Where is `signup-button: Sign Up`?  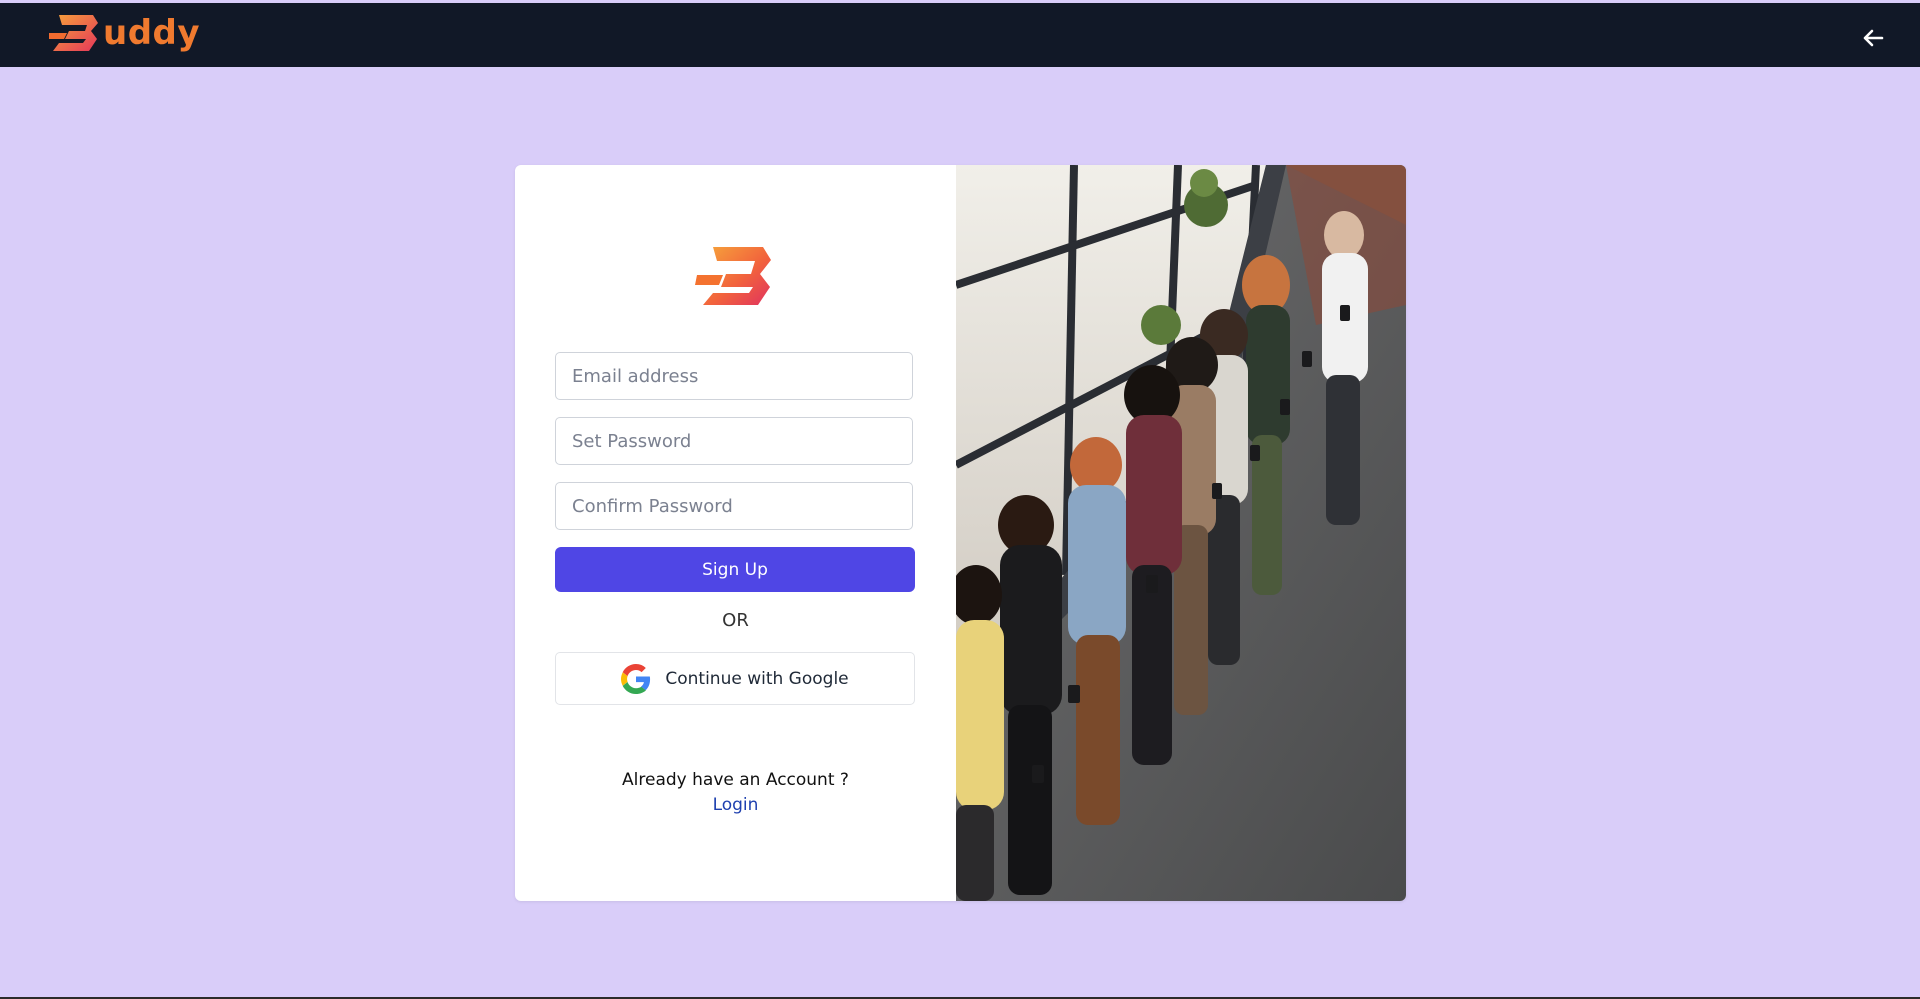
signup-button: Sign Up is located at coordinates (735, 569).